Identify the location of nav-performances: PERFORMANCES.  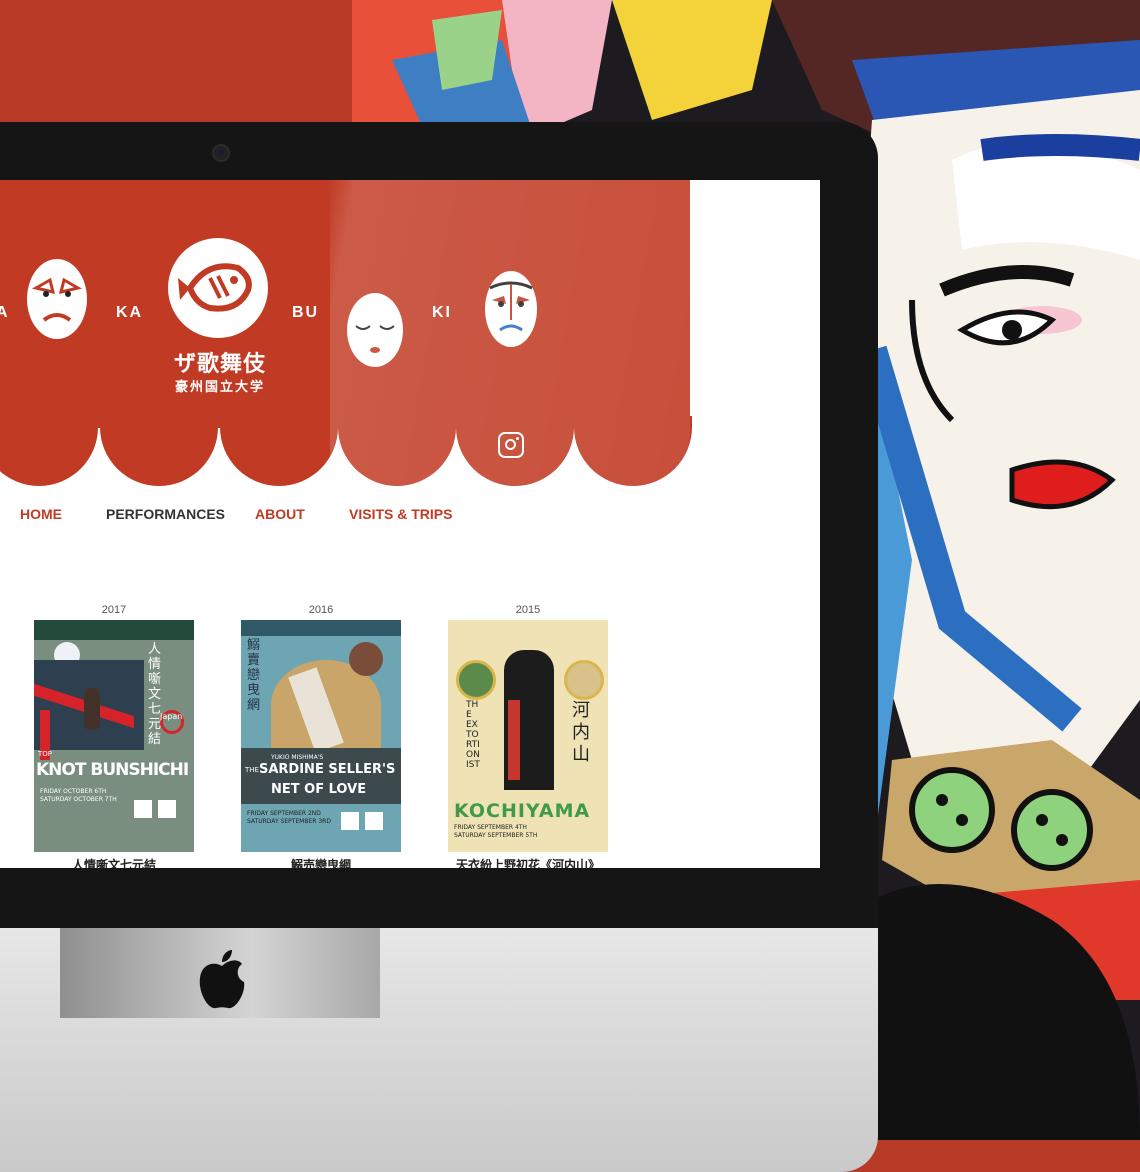
(165, 514).